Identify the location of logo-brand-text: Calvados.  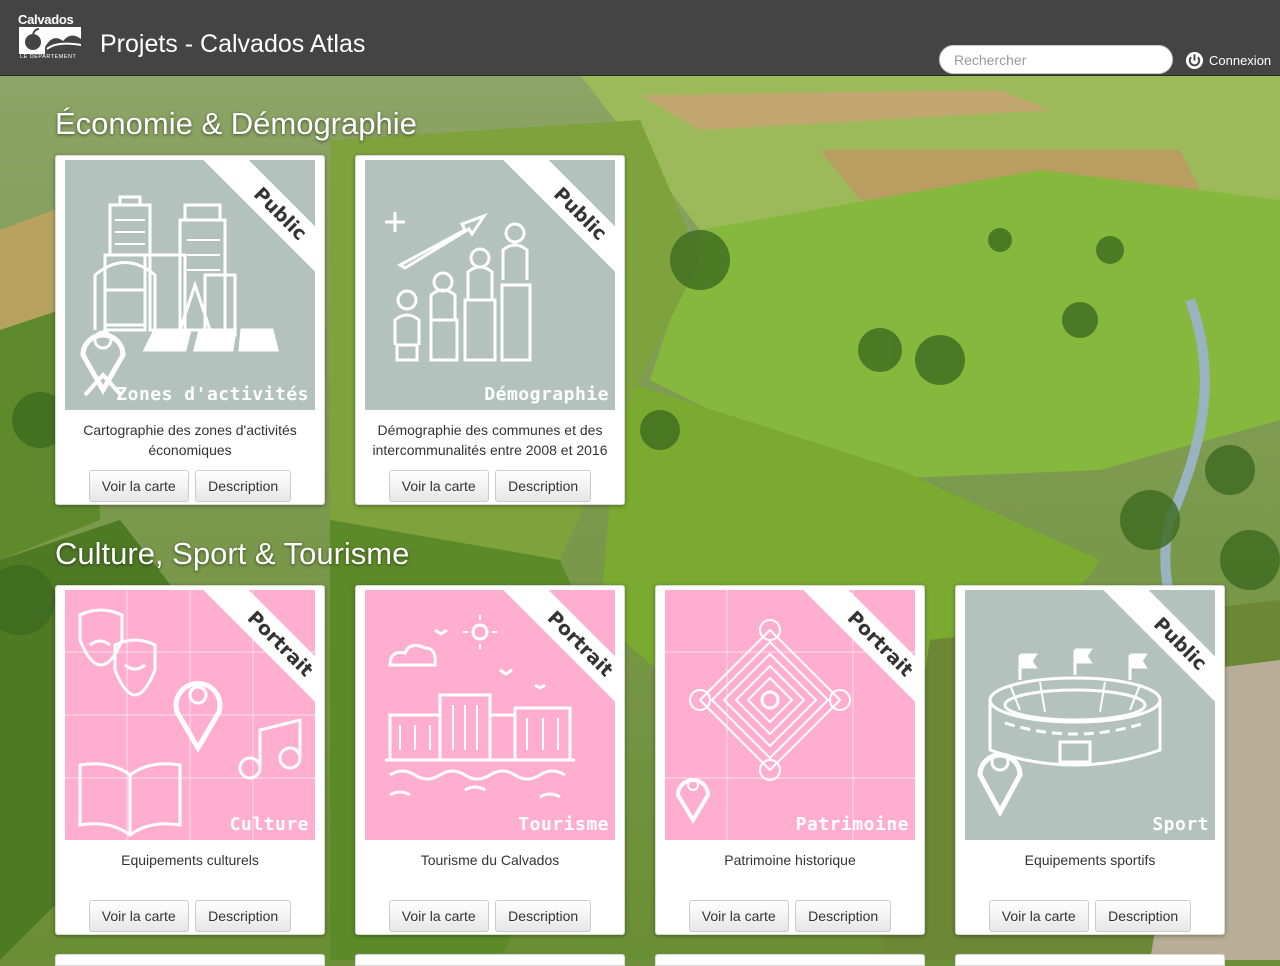
(46, 19).